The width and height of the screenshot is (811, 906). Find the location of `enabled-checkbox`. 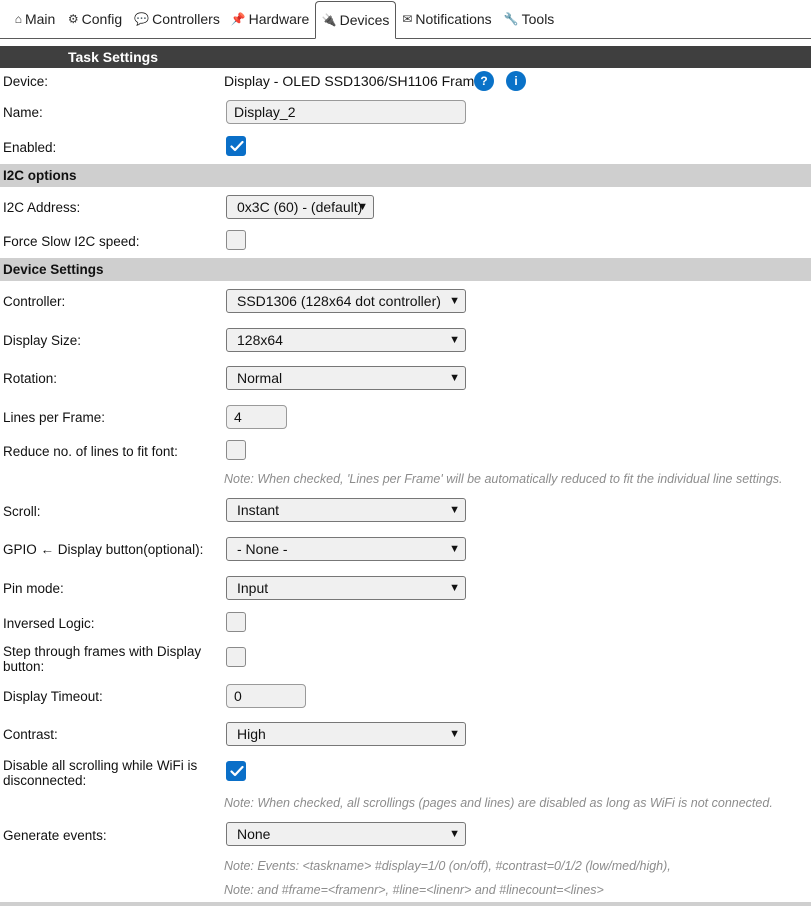

enabled-checkbox is located at coordinates (236, 146).